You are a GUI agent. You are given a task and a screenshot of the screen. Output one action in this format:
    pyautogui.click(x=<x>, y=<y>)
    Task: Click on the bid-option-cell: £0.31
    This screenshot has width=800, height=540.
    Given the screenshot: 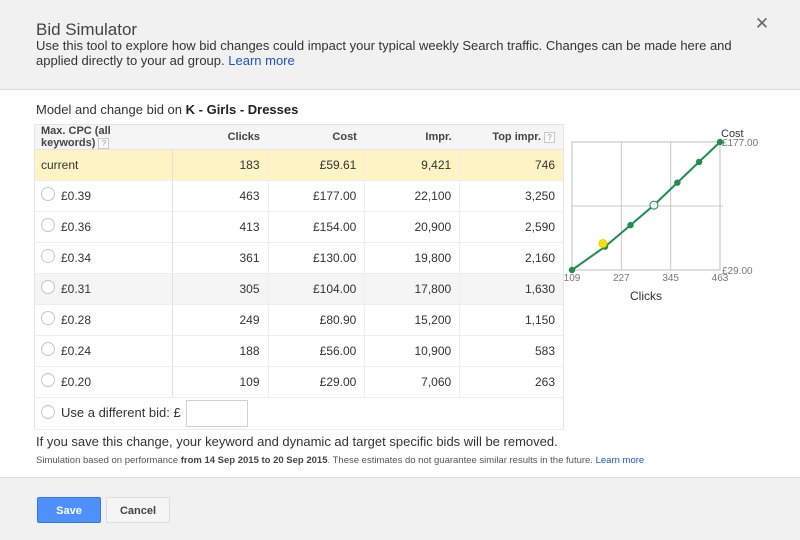 What is the action you would take?
    pyautogui.click(x=103, y=289)
    